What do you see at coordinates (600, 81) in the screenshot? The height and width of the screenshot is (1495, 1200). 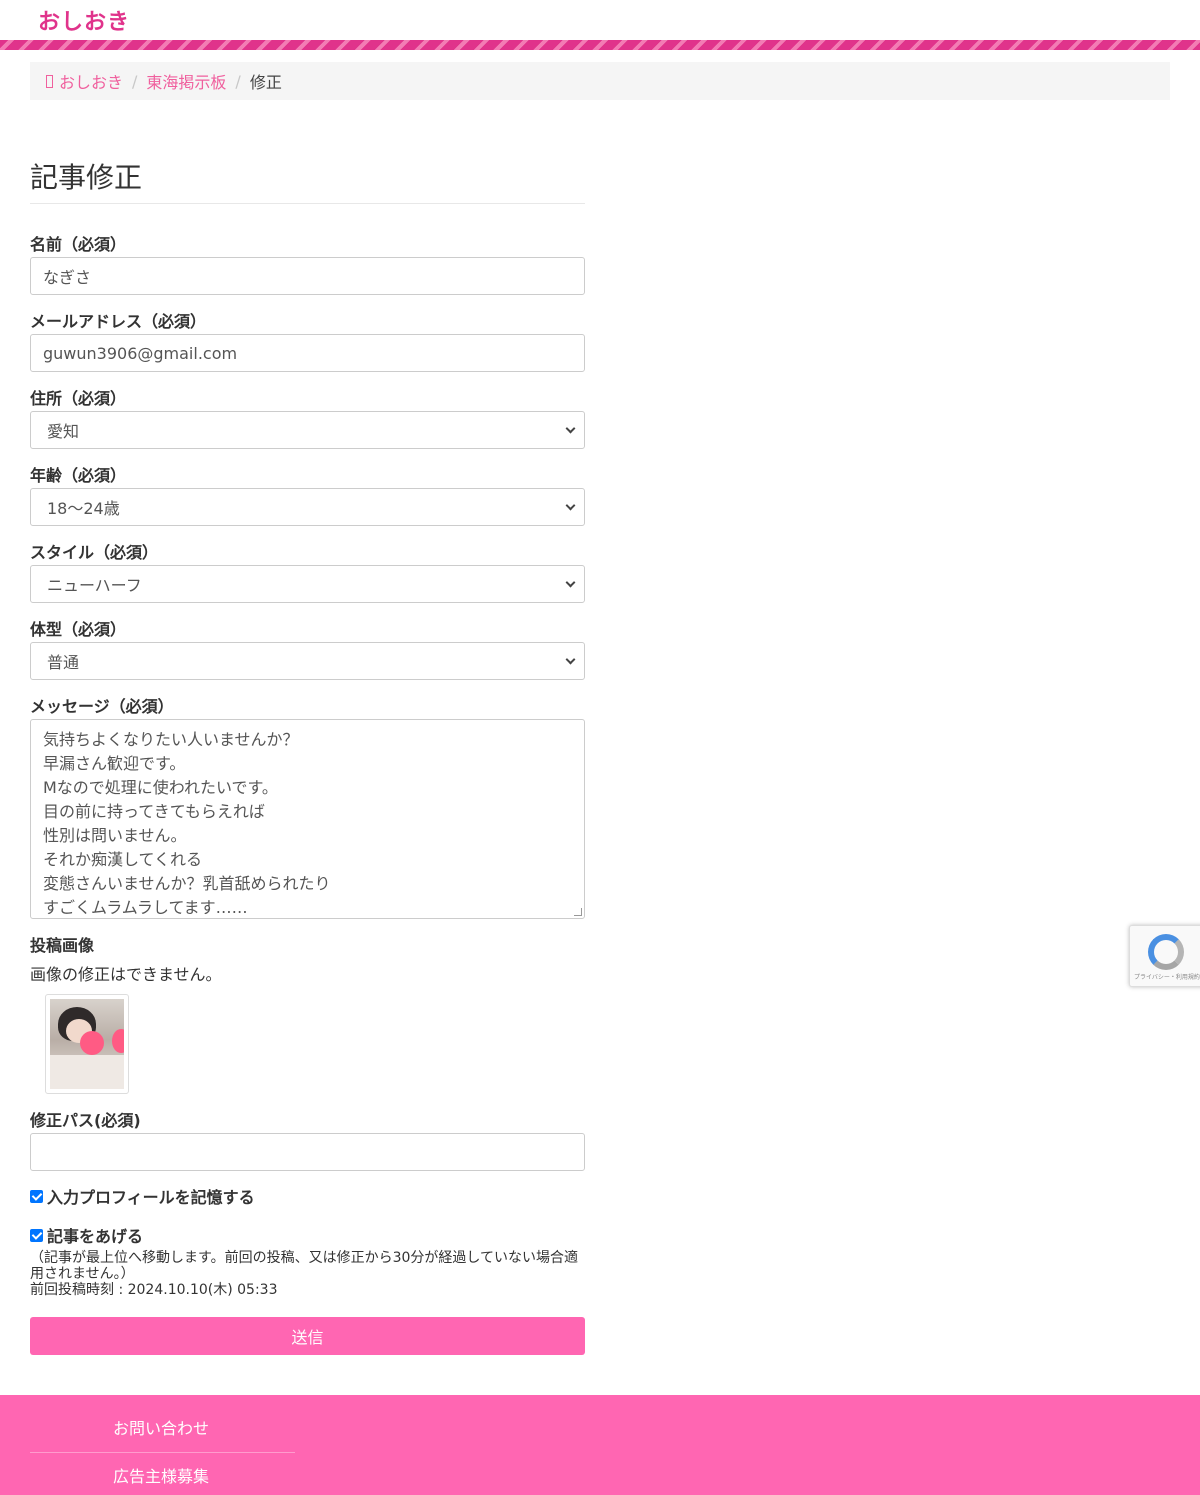 I see `breadcrumb: おしおき / 東海掲示板 / 修正` at bounding box center [600, 81].